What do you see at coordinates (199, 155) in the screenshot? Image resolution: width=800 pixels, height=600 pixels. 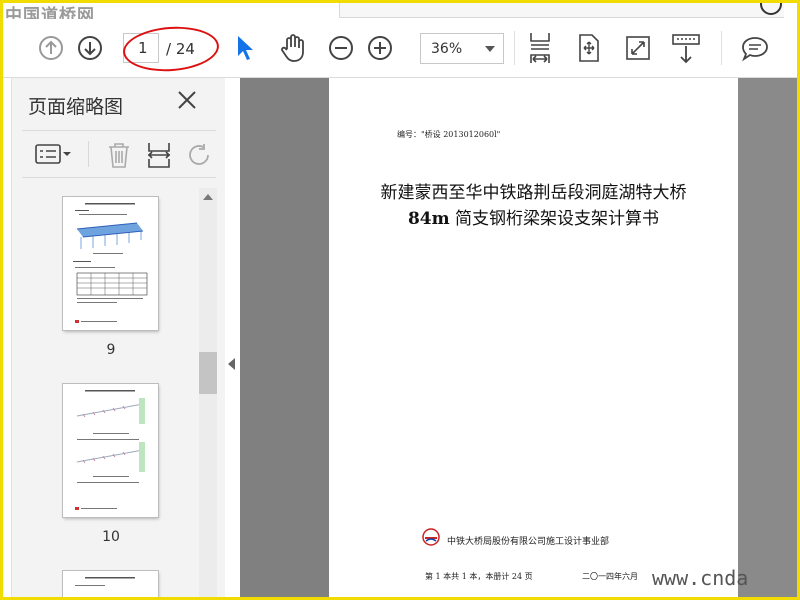 I see `rotate-icon` at bounding box center [199, 155].